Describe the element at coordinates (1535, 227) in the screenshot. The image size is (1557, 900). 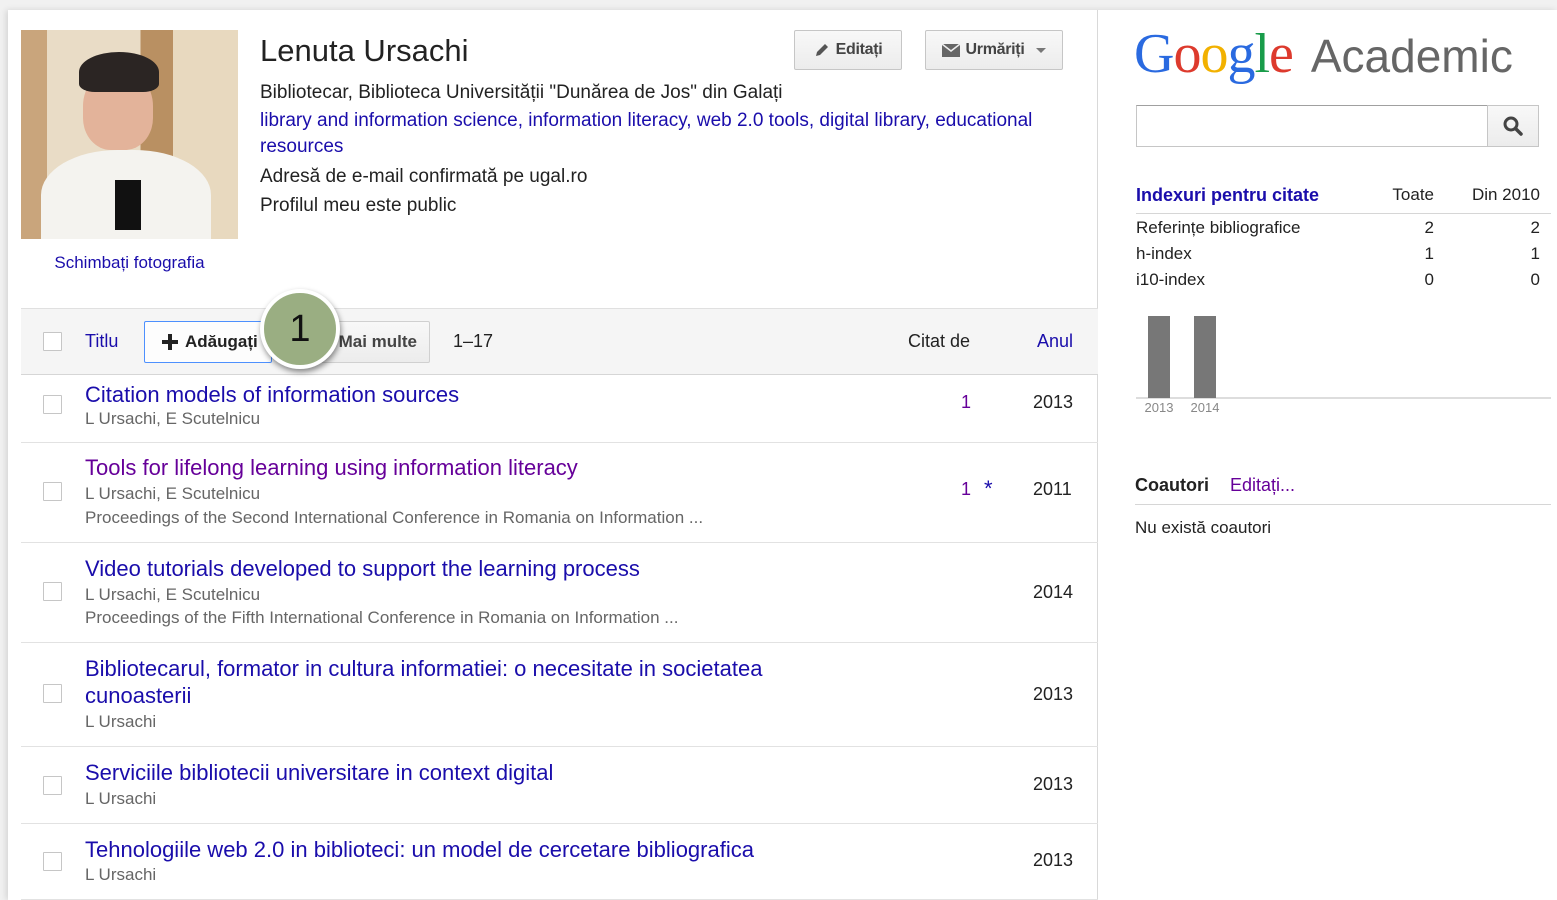
I see `citation-index-since: 2` at that location.